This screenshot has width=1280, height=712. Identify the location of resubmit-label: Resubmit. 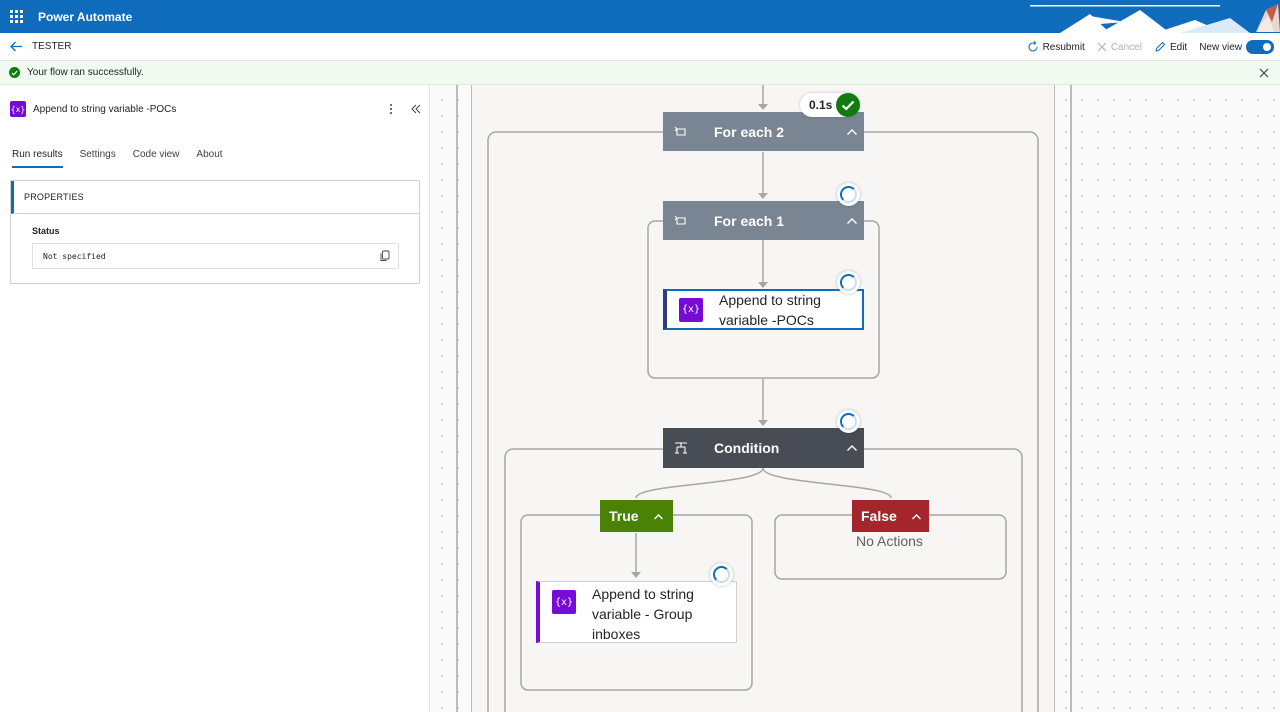
(1063, 47).